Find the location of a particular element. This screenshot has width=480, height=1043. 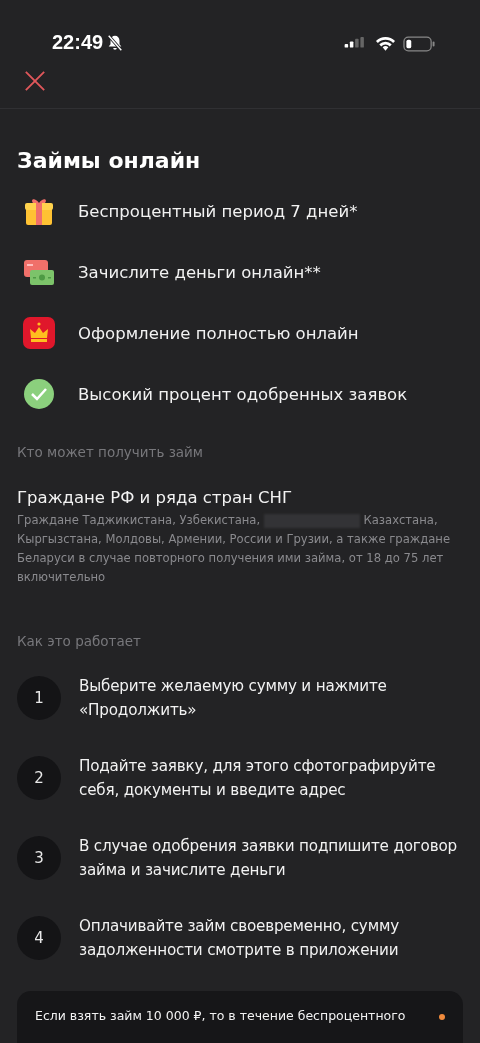

battery-icon is located at coordinates (419, 44).